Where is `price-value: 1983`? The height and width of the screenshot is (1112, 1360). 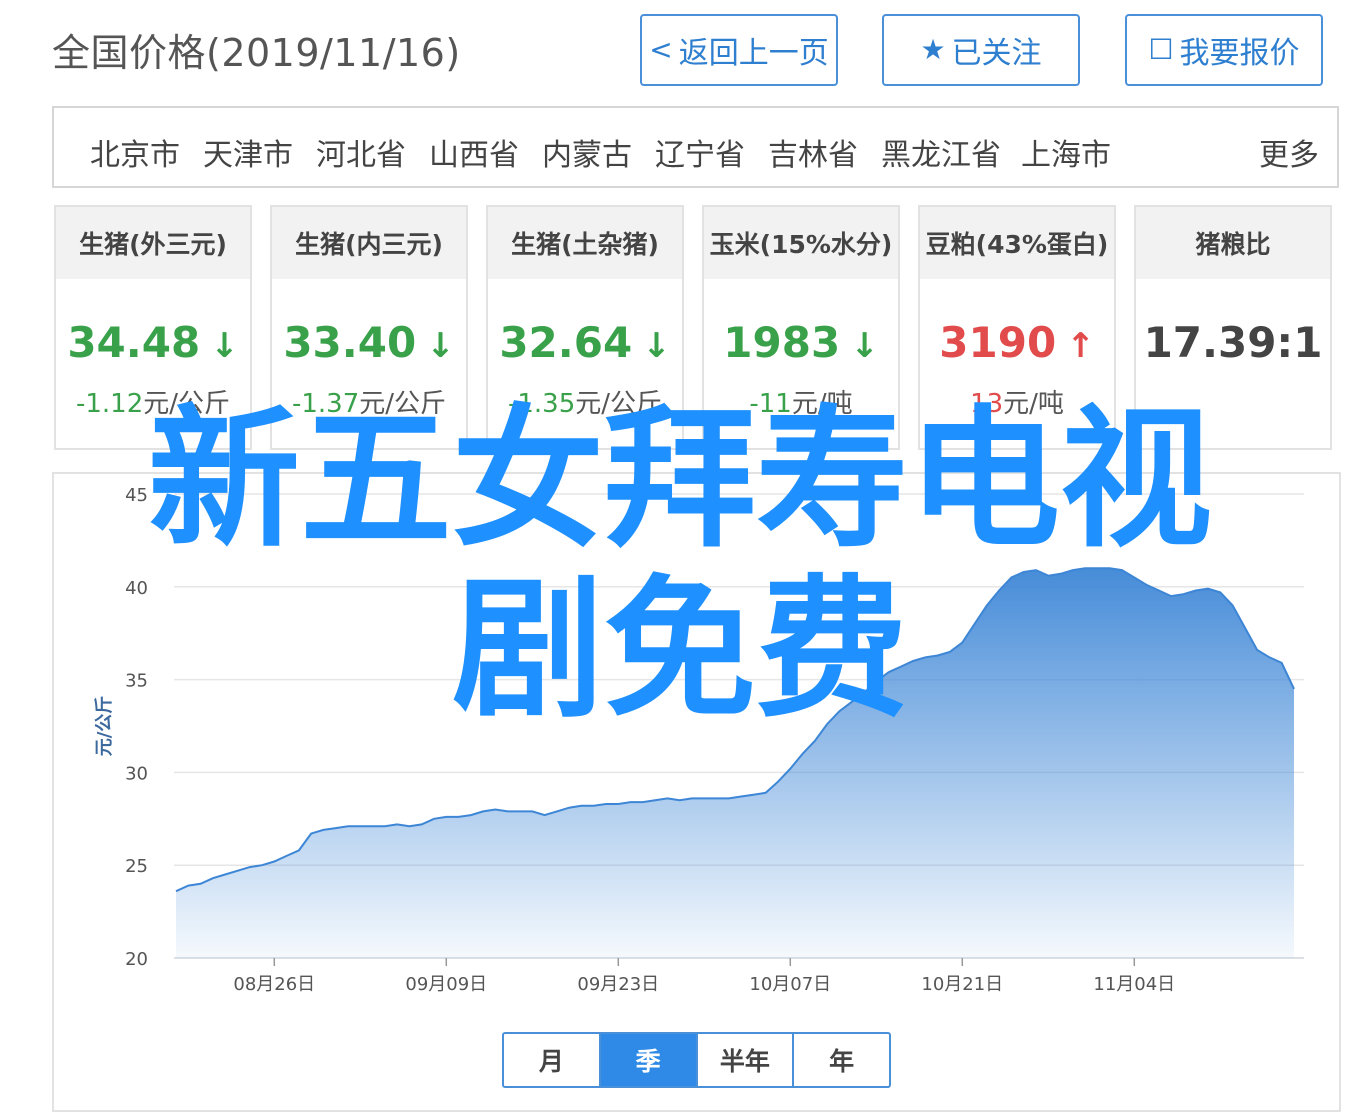 price-value: 1983 is located at coordinates (782, 342).